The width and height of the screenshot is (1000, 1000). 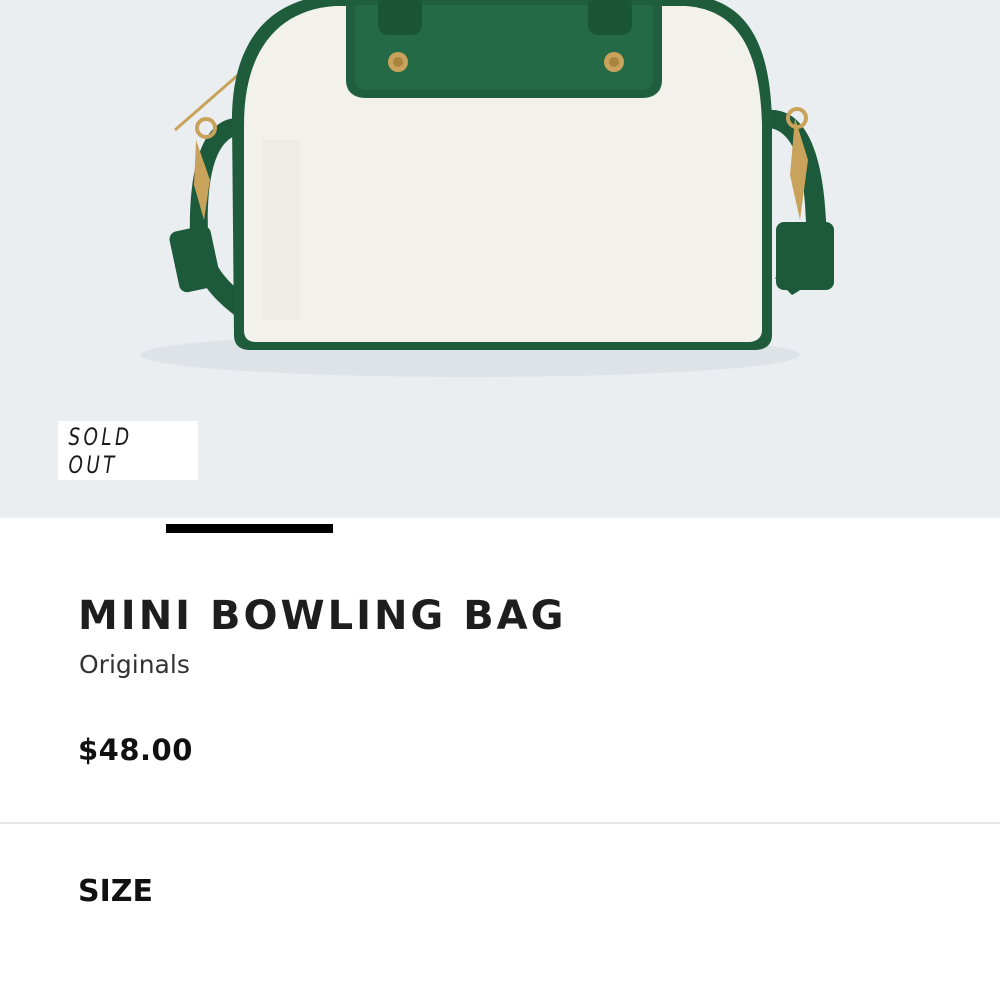 What do you see at coordinates (134, 665) in the screenshot?
I see `product-category: Originals` at bounding box center [134, 665].